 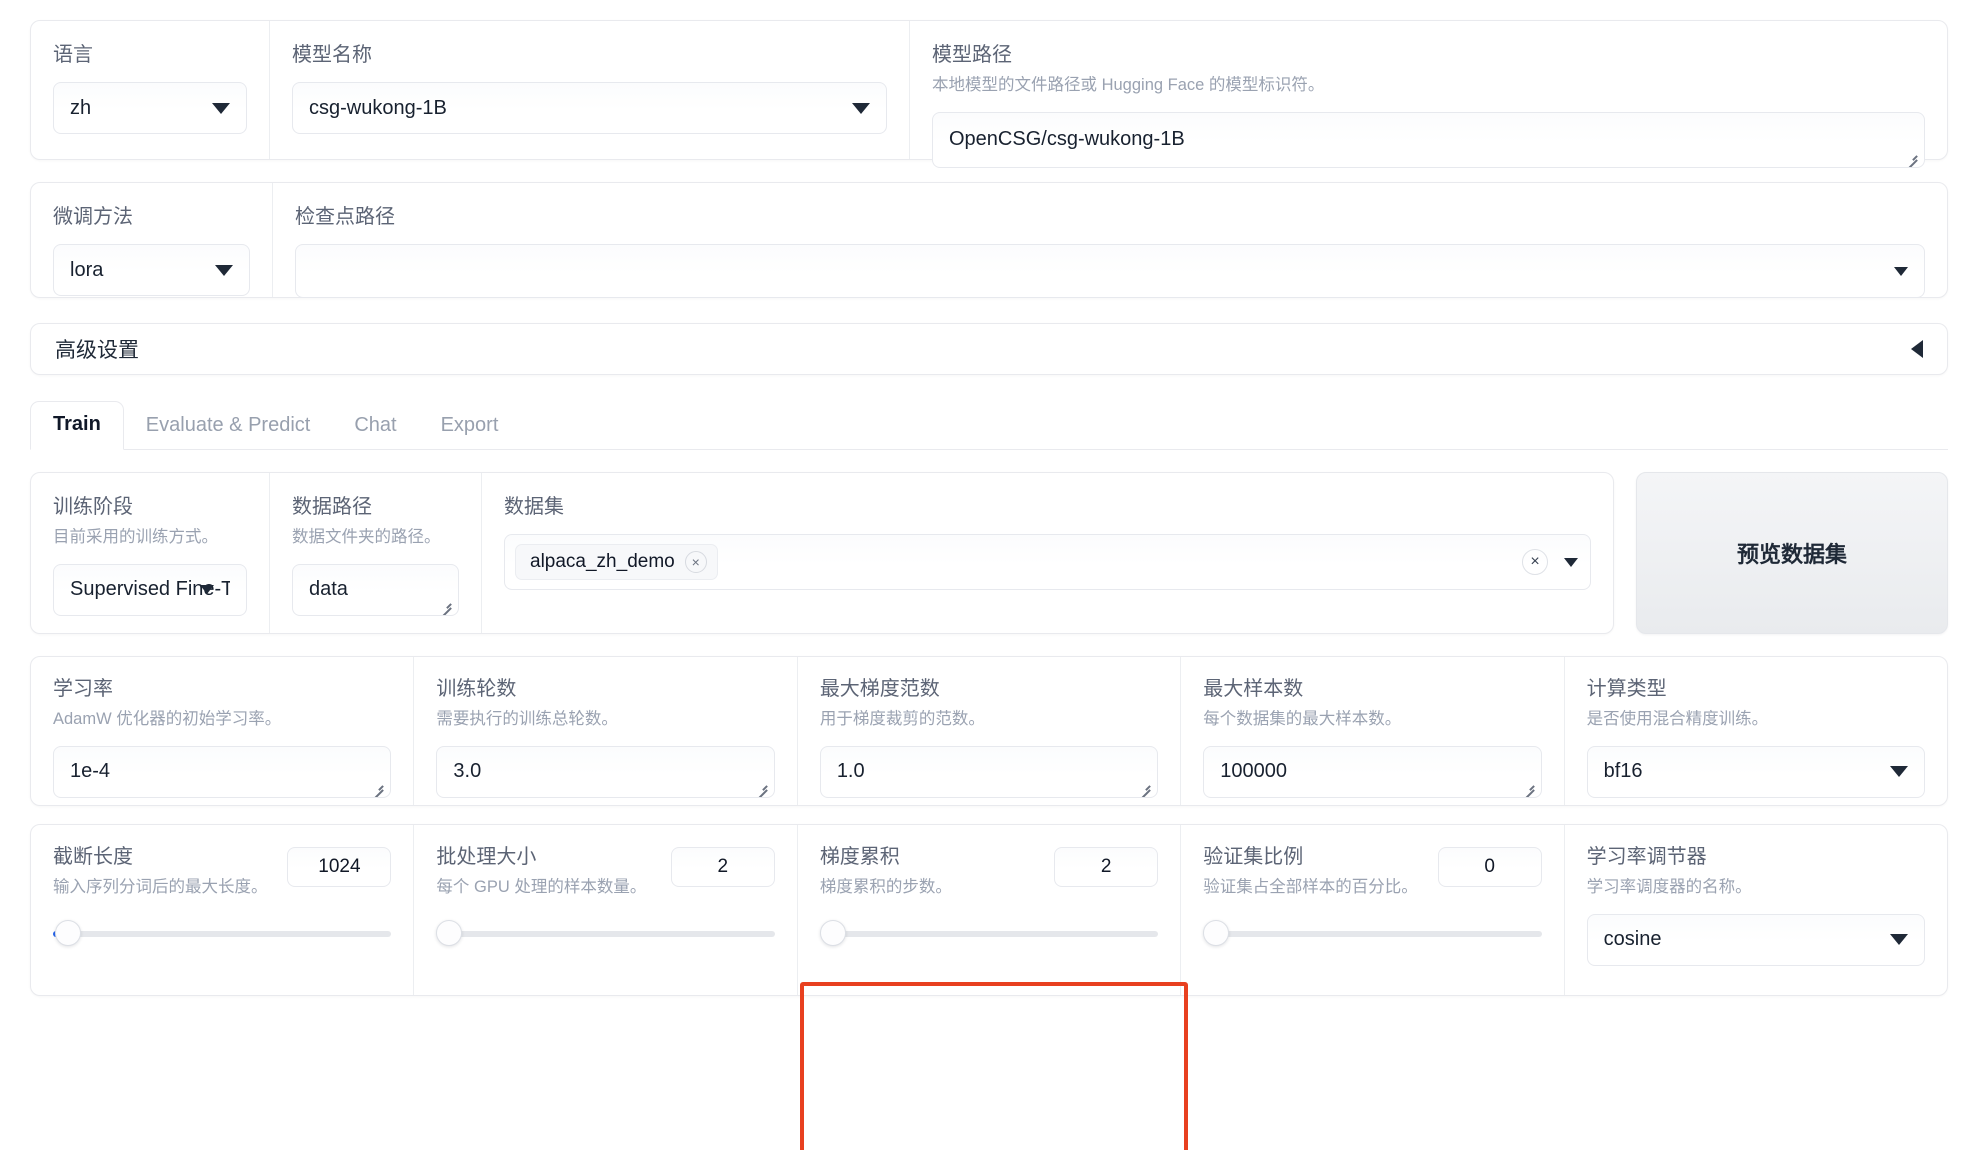 What do you see at coordinates (1302, 719) in the screenshot?
I see `max-samples-description: 每个数据集的最大样本数。` at bounding box center [1302, 719].